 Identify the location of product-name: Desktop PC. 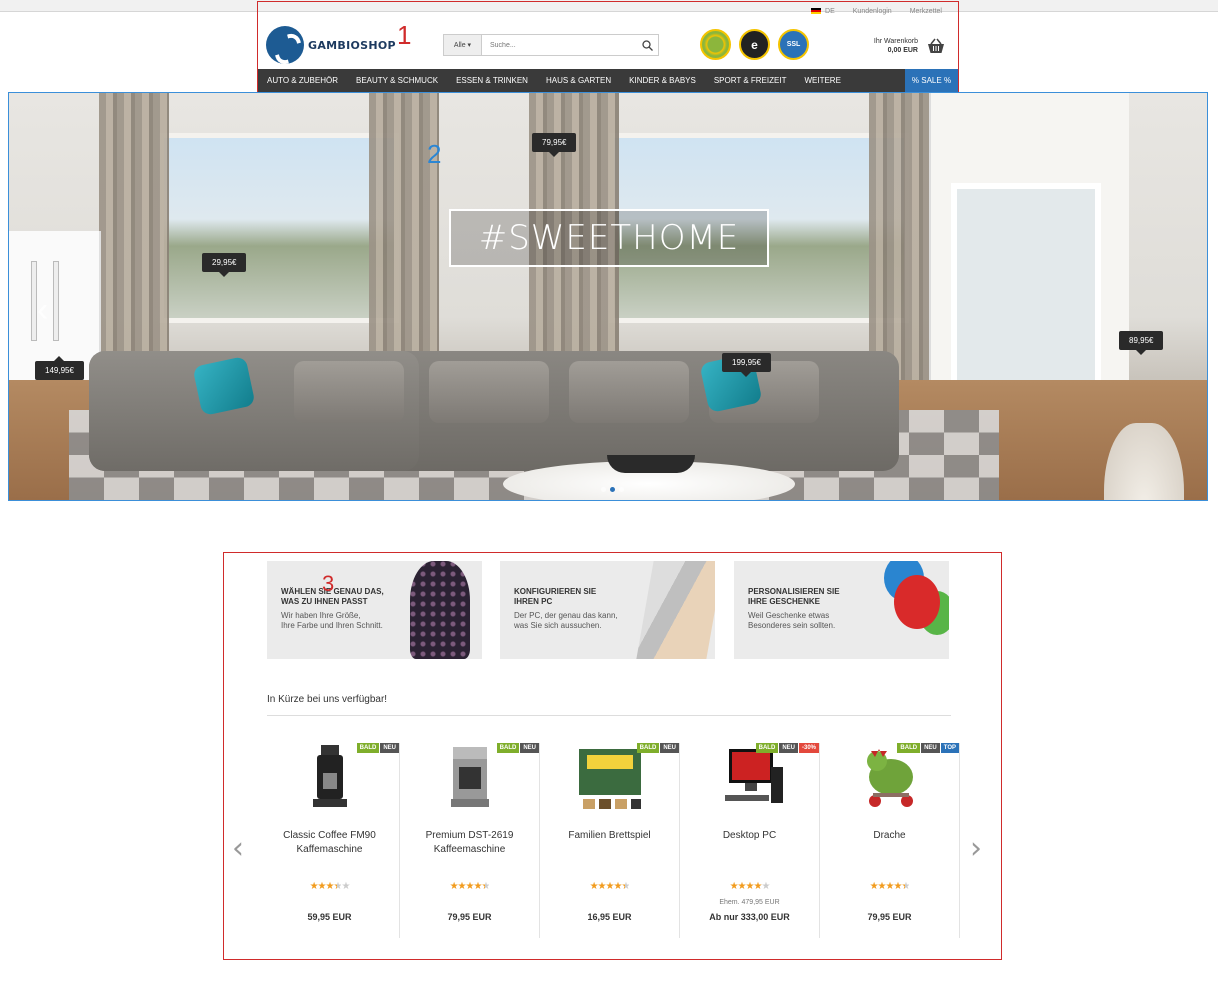
(749, 836).